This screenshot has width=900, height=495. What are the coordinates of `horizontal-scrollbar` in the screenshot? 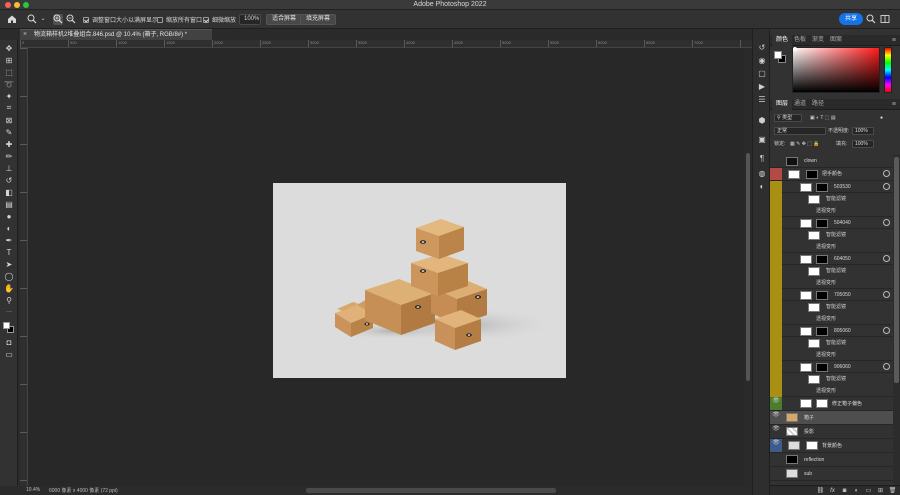 It's located at (431, 490).